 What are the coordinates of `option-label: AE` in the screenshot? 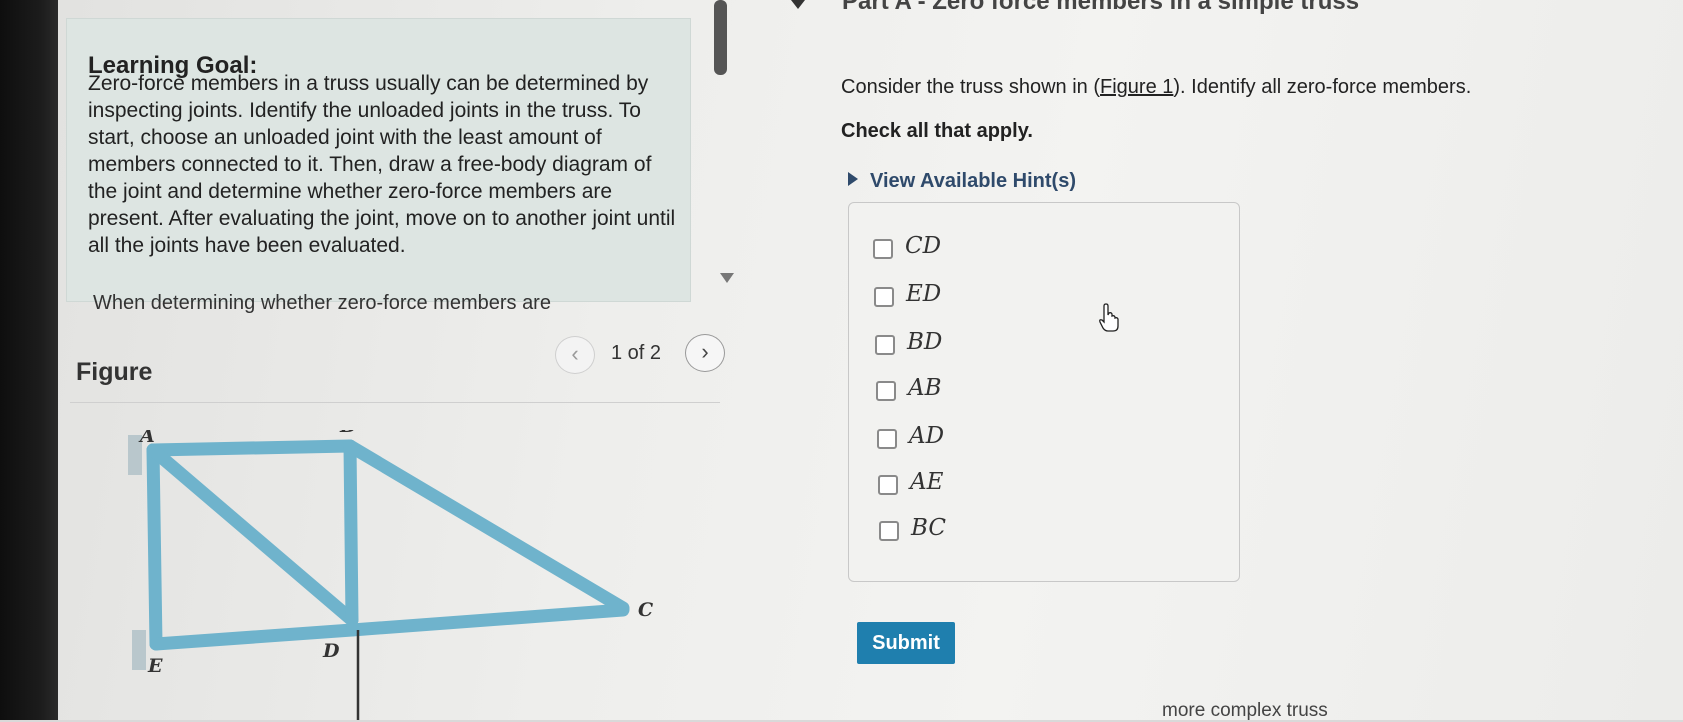 It's located at (927, 482).